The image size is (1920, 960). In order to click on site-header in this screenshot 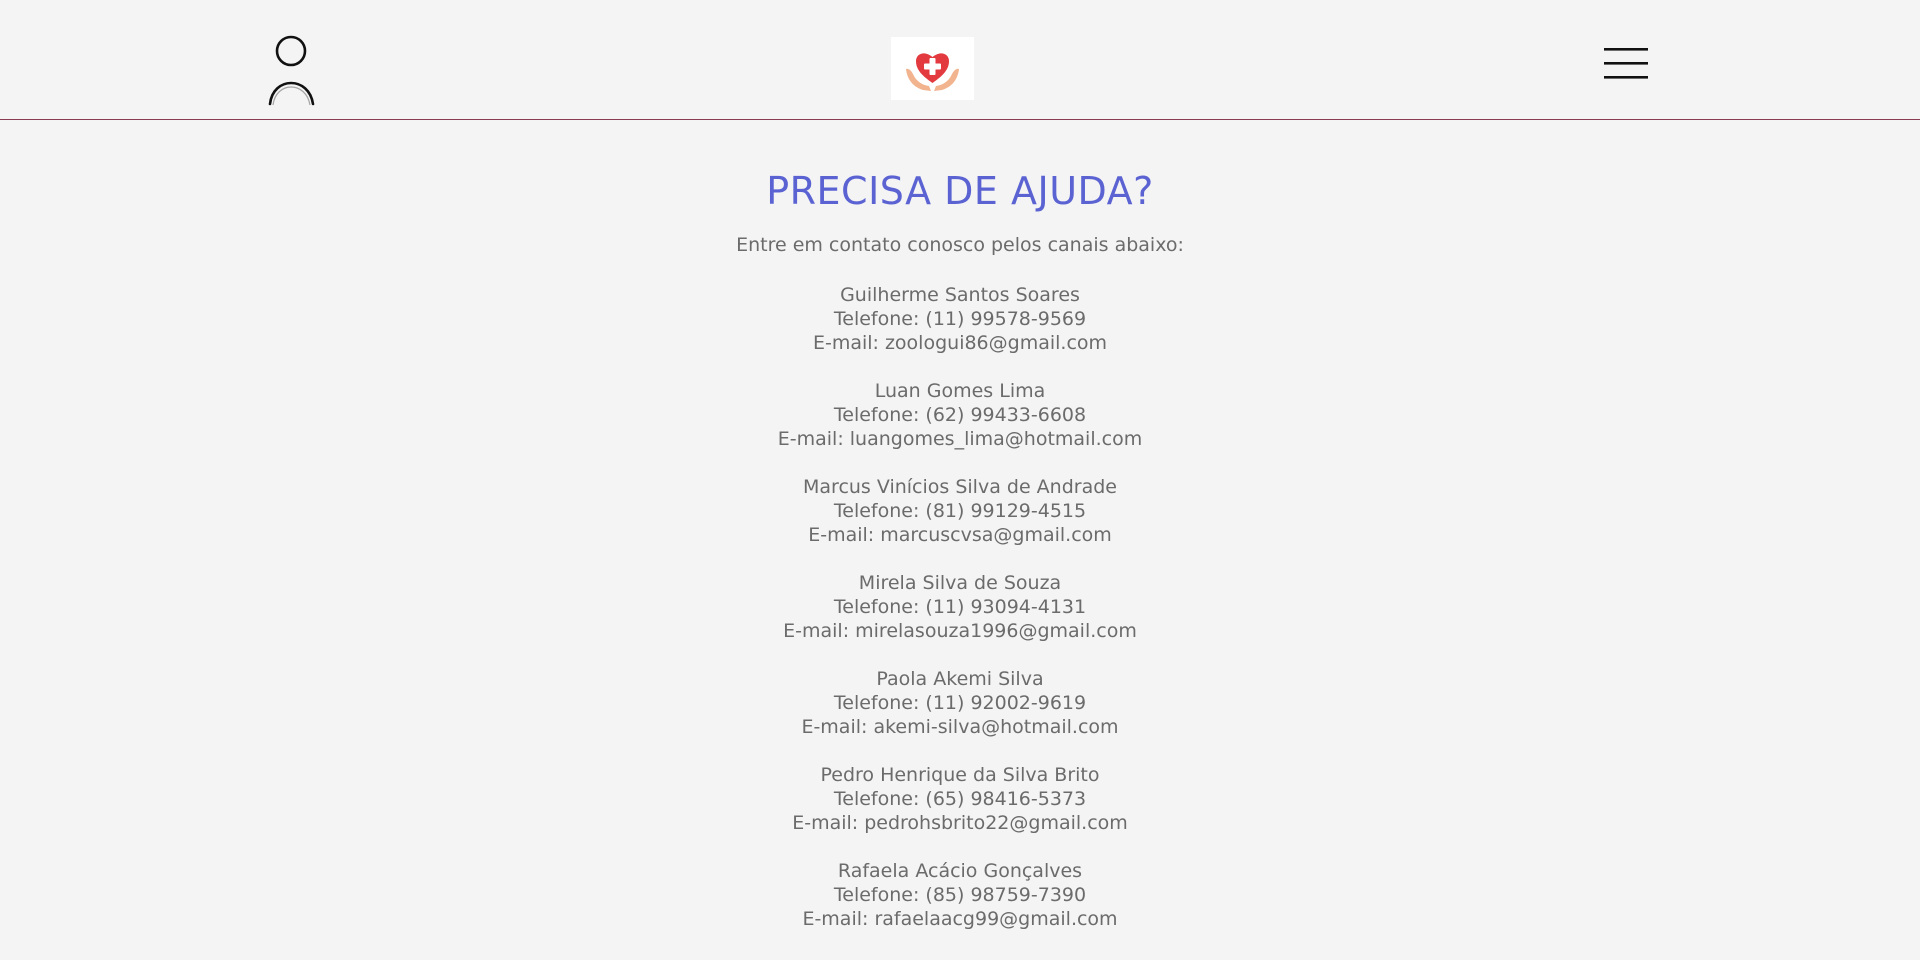, I will do `click(960, 60)`.